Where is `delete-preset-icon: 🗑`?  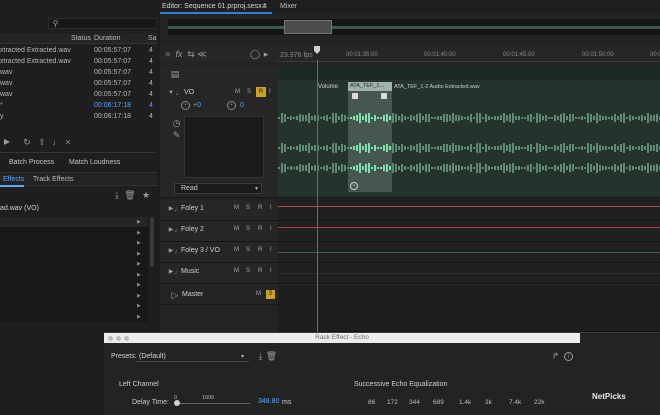 delete-preset-icon: 🗑 is located at coordinates (271, 356).